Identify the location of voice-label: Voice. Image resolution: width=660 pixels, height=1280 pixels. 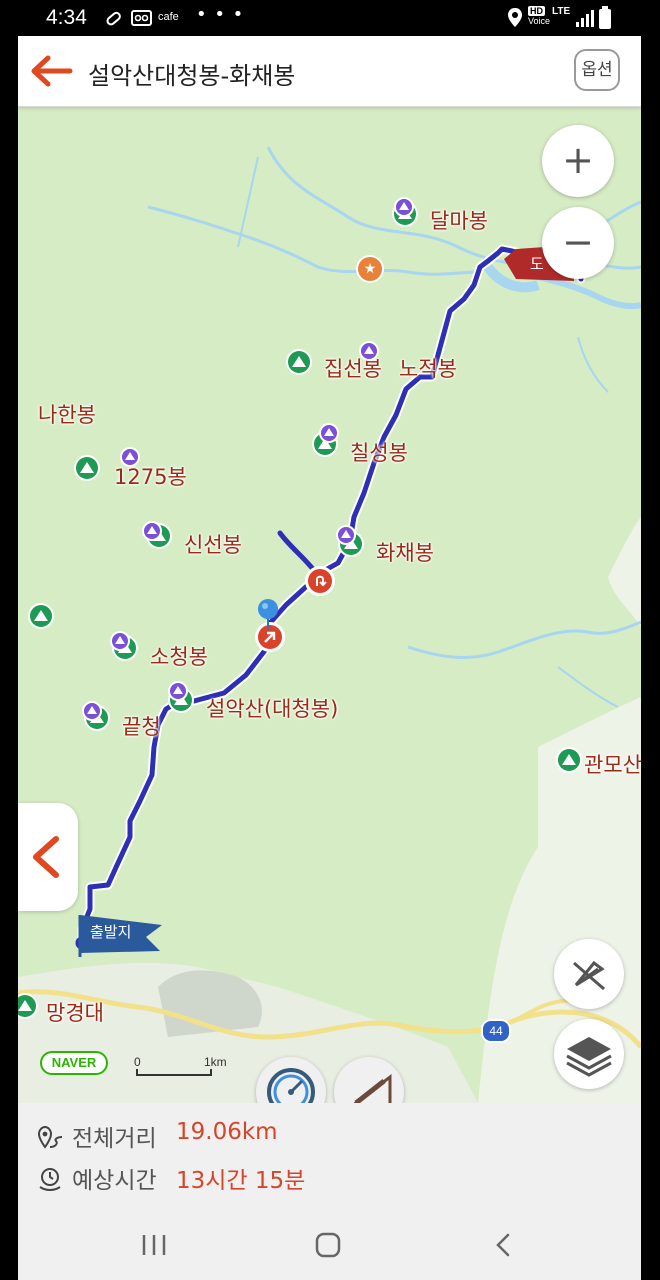
(539, 21).